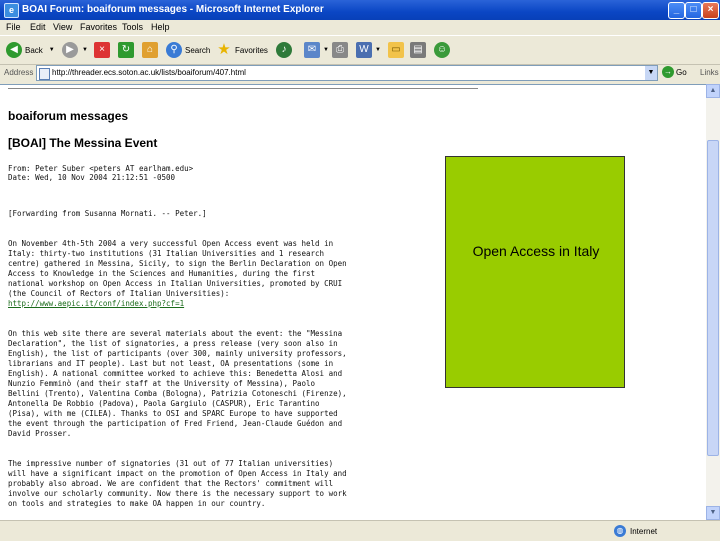 Image resolution: width=720 pixels, height=541 pixels. What do you see at coordinates (681, 72) in the screenshot?
I see `go-label: Go` at bounding box center [681, 72].